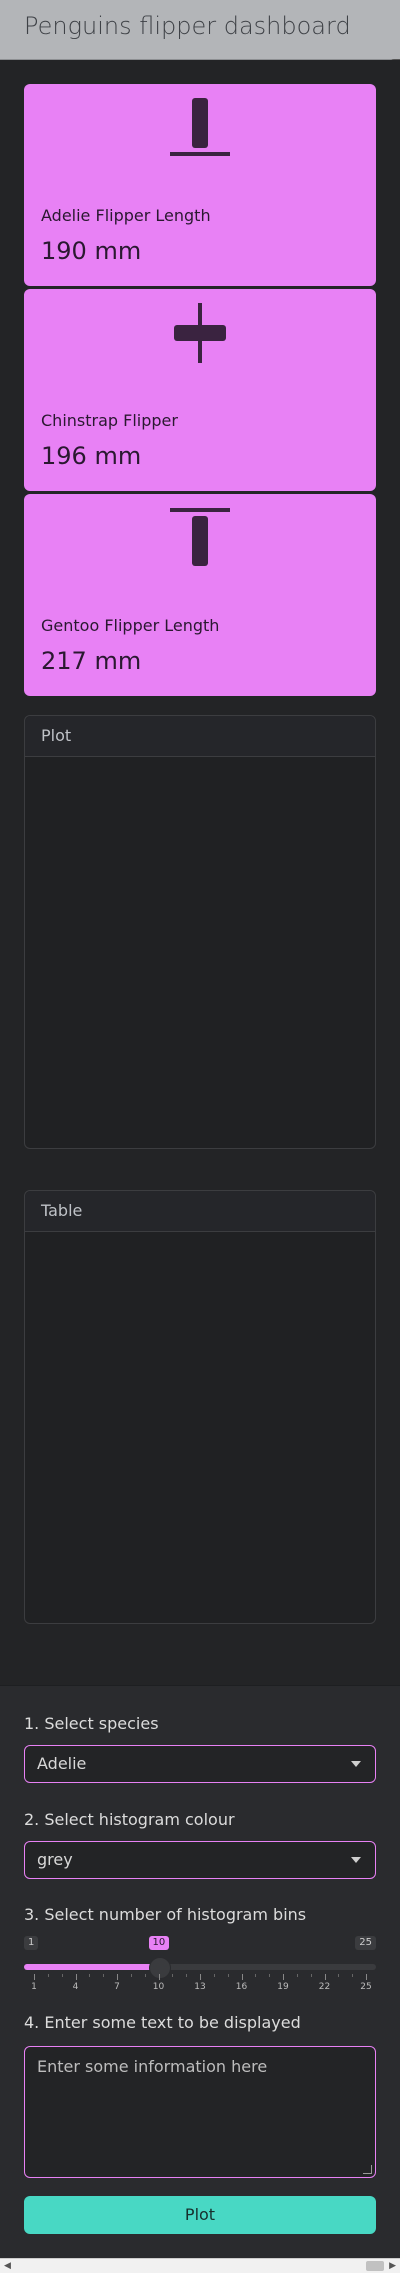  What do you see at coordinates (200, 1860) in the screenshot?
I see `colour-select: grey` at bounding box center [200, 1860].